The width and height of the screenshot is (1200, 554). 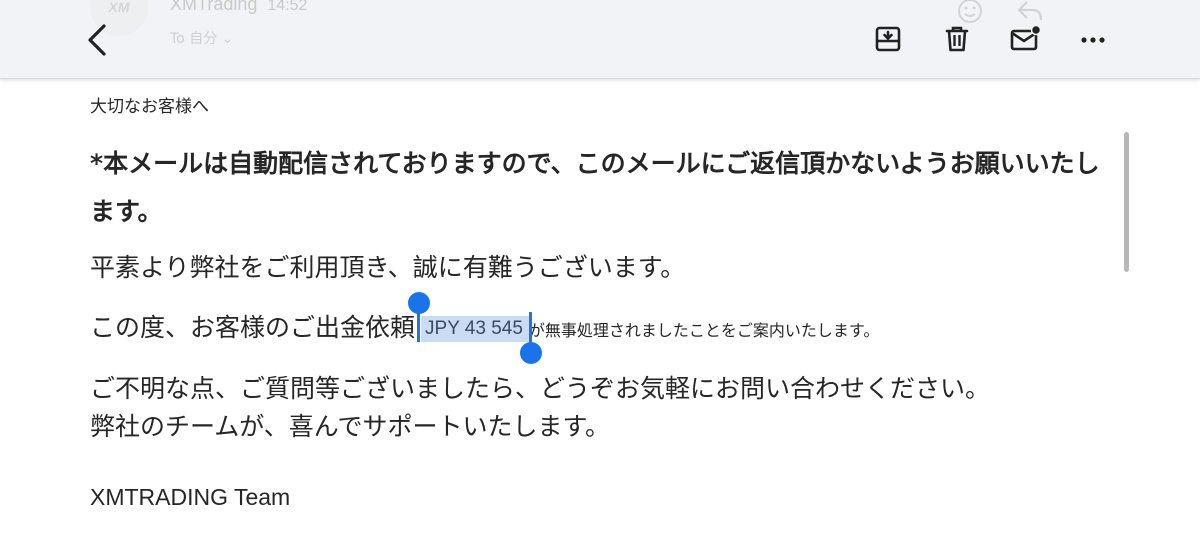 What do you see at coordinates (1126, 202) in the screenshot?
I see `scrollbar` at bounding box center [1126, 202].